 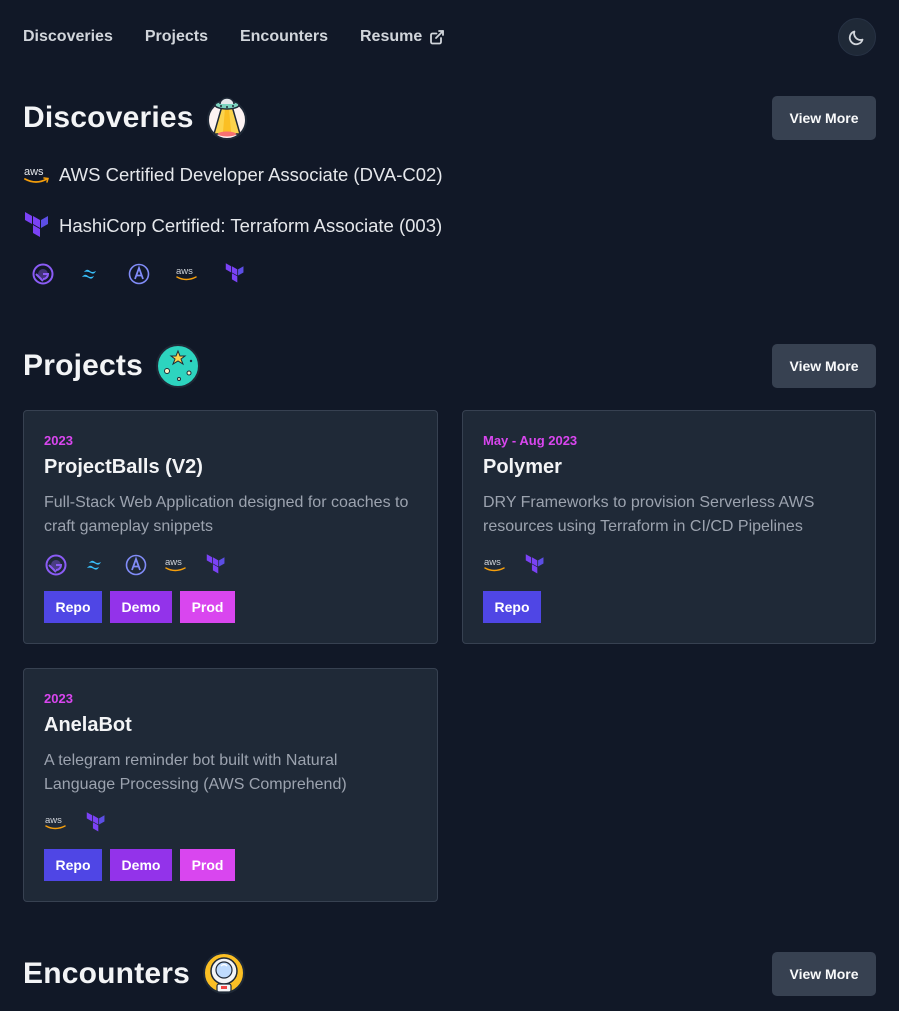 What do you see at coordinates (284, 37) in the screenshot?
I see `nav-link-encounters: Encounters` at bounding box center [284, 37].